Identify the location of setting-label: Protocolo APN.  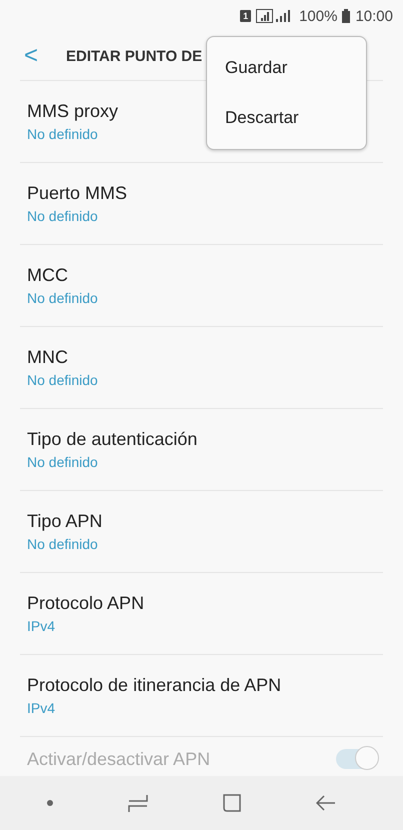
(85, 603).